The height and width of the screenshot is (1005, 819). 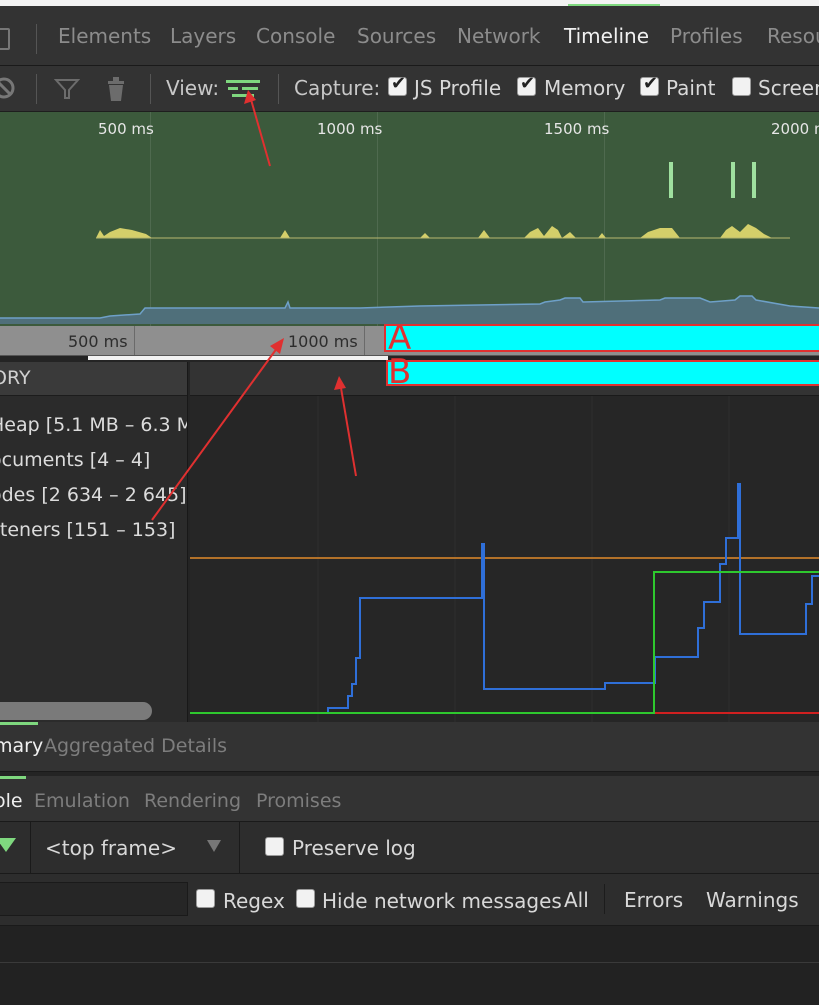 What do you see at coordinates (793, 36) in the screenshot?
I see `tab-resources: Resou` at bounding box center [793, 36].